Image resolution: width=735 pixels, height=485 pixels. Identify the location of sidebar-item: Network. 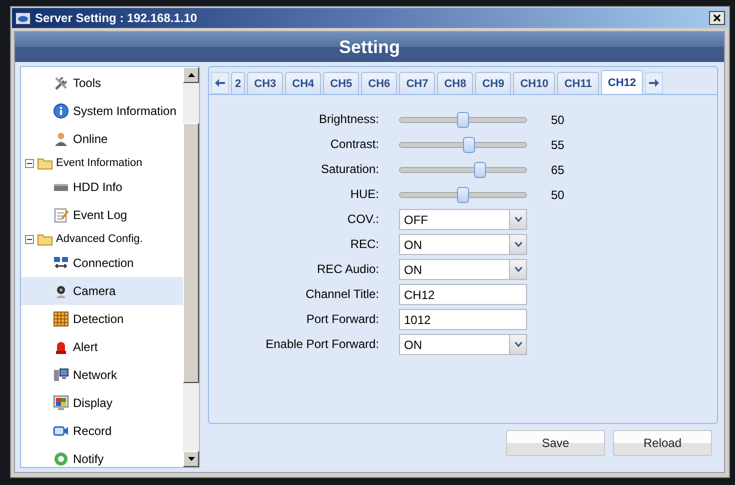
(102, 375).